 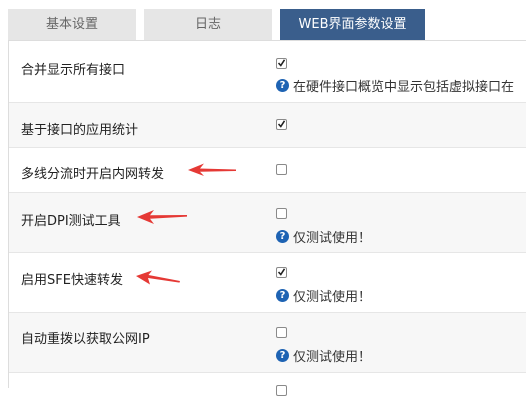 I want to click on setting-label: 多线分流时开启内网转发, so click(x=93, y=174).